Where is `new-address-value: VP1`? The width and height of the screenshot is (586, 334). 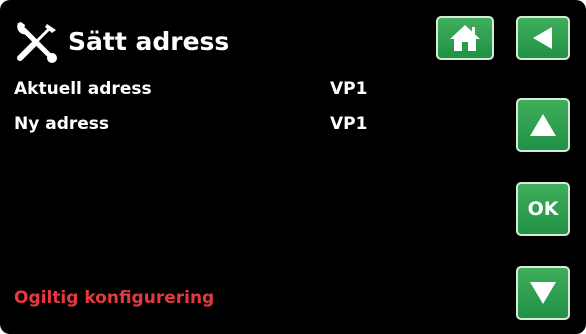 new-address-value: VP1 is located at coordinates (348, 124).